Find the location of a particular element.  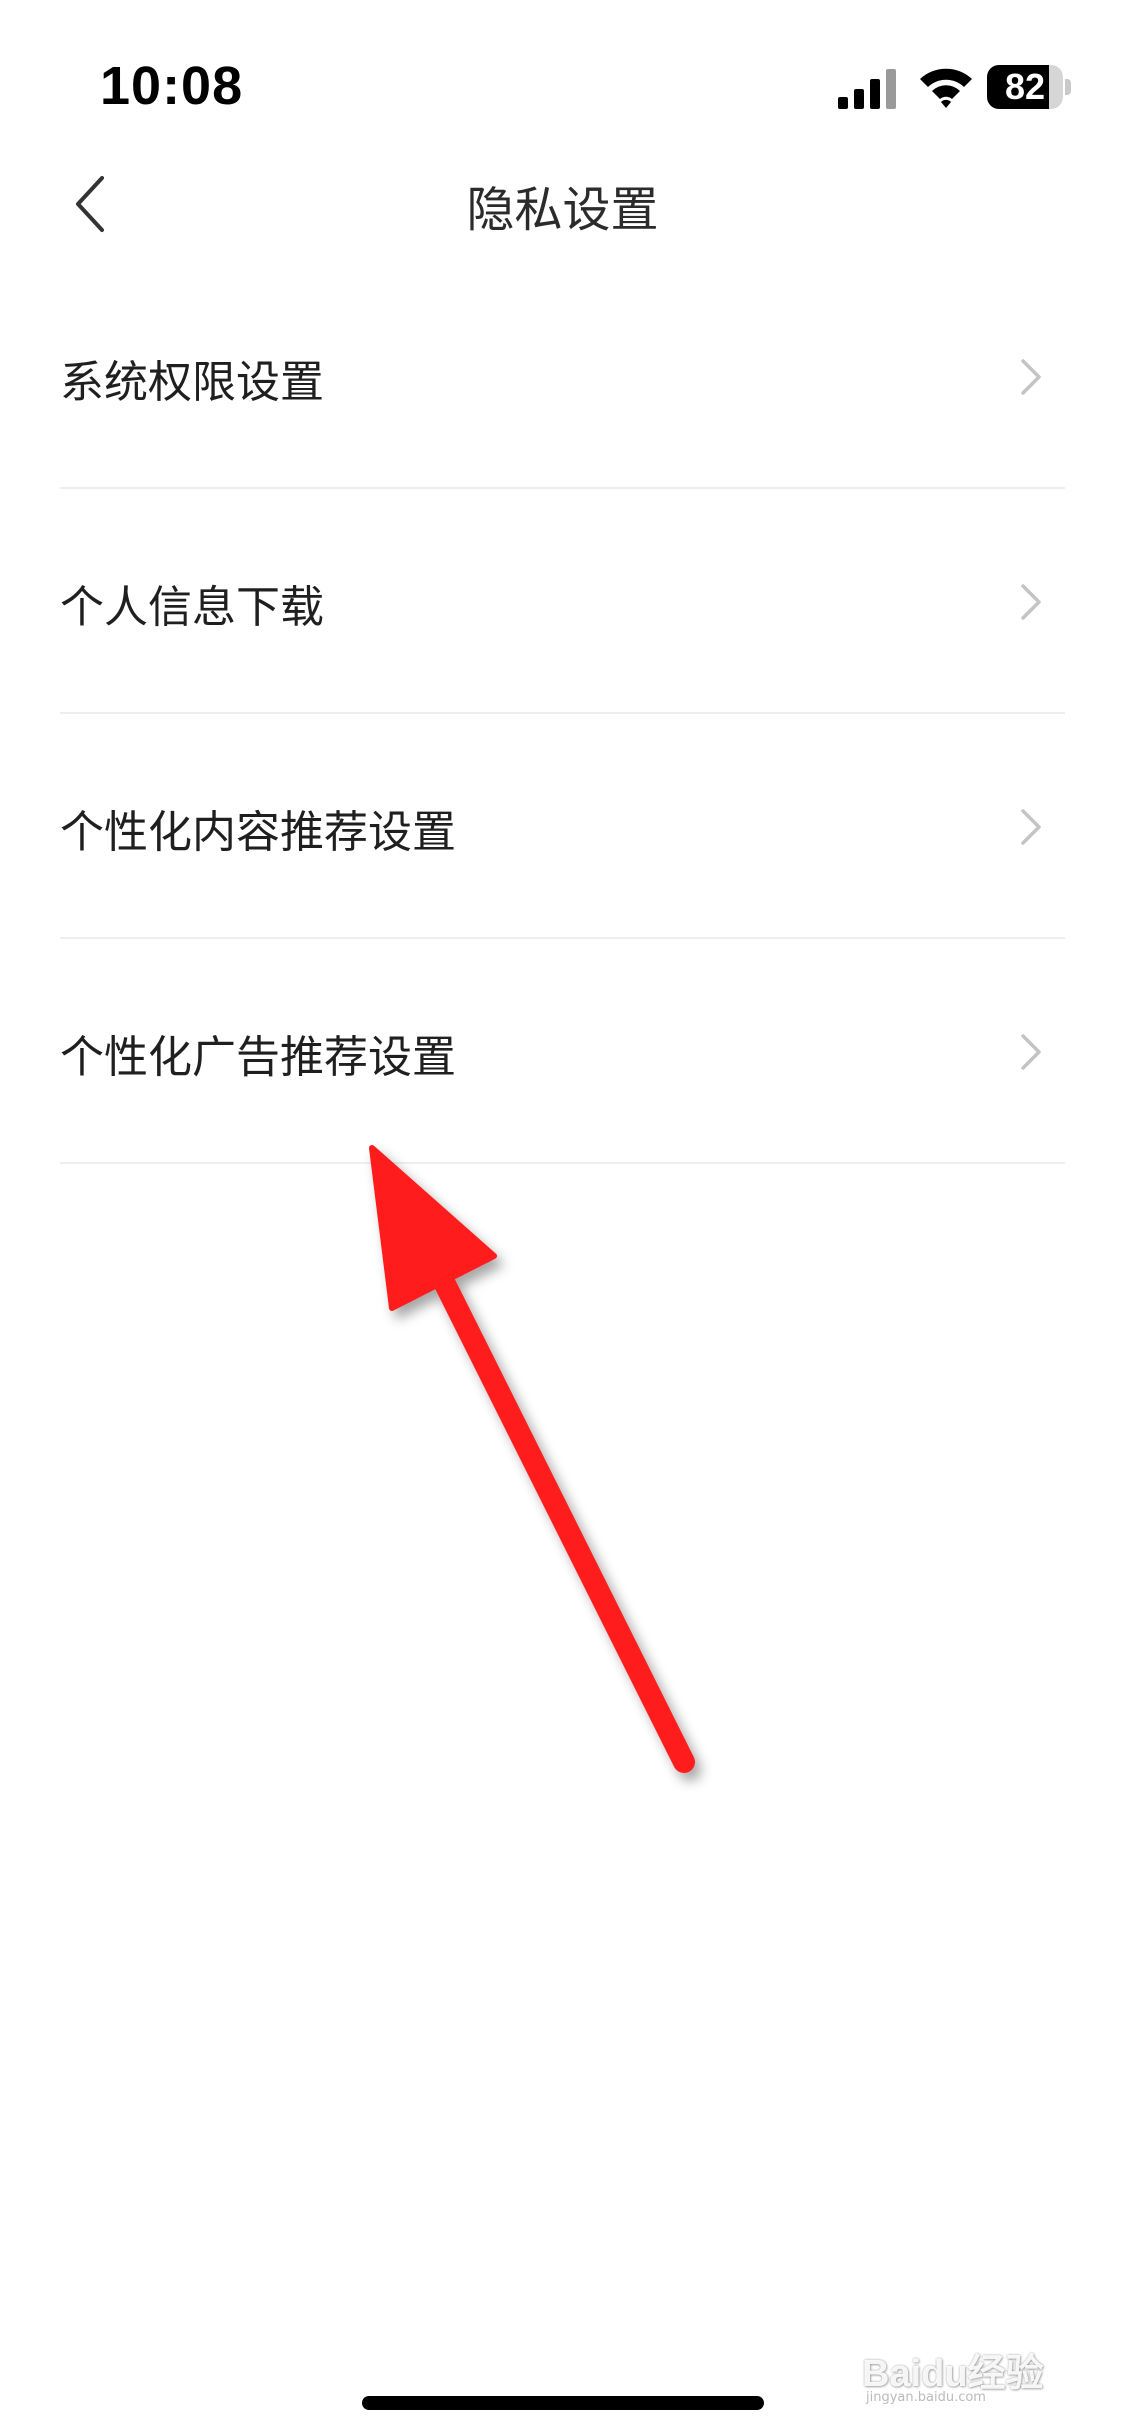

list-item-system-permissions: 系统权限设置 is located at coordinates (562, 376).